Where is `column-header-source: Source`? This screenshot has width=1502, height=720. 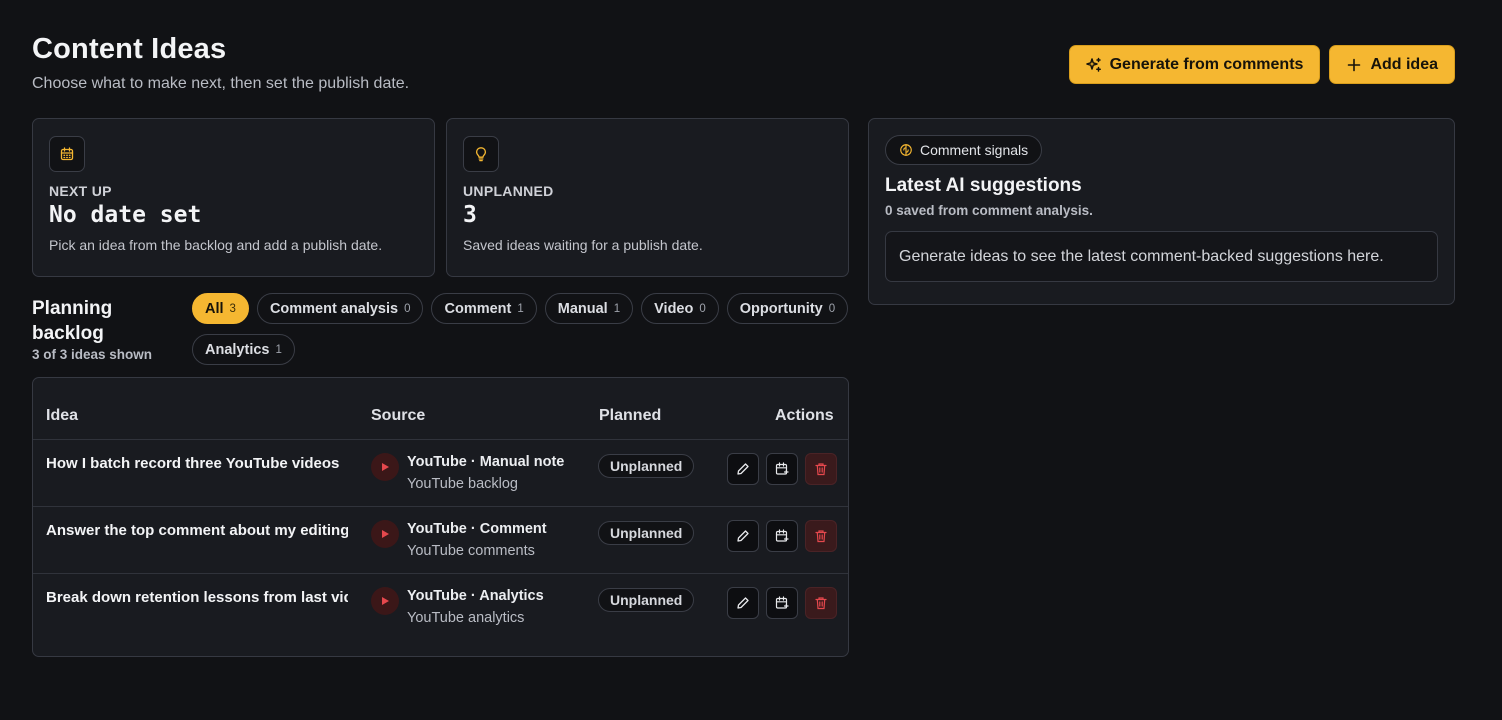 column-header-source: Source is located at coordinates (398, 415).